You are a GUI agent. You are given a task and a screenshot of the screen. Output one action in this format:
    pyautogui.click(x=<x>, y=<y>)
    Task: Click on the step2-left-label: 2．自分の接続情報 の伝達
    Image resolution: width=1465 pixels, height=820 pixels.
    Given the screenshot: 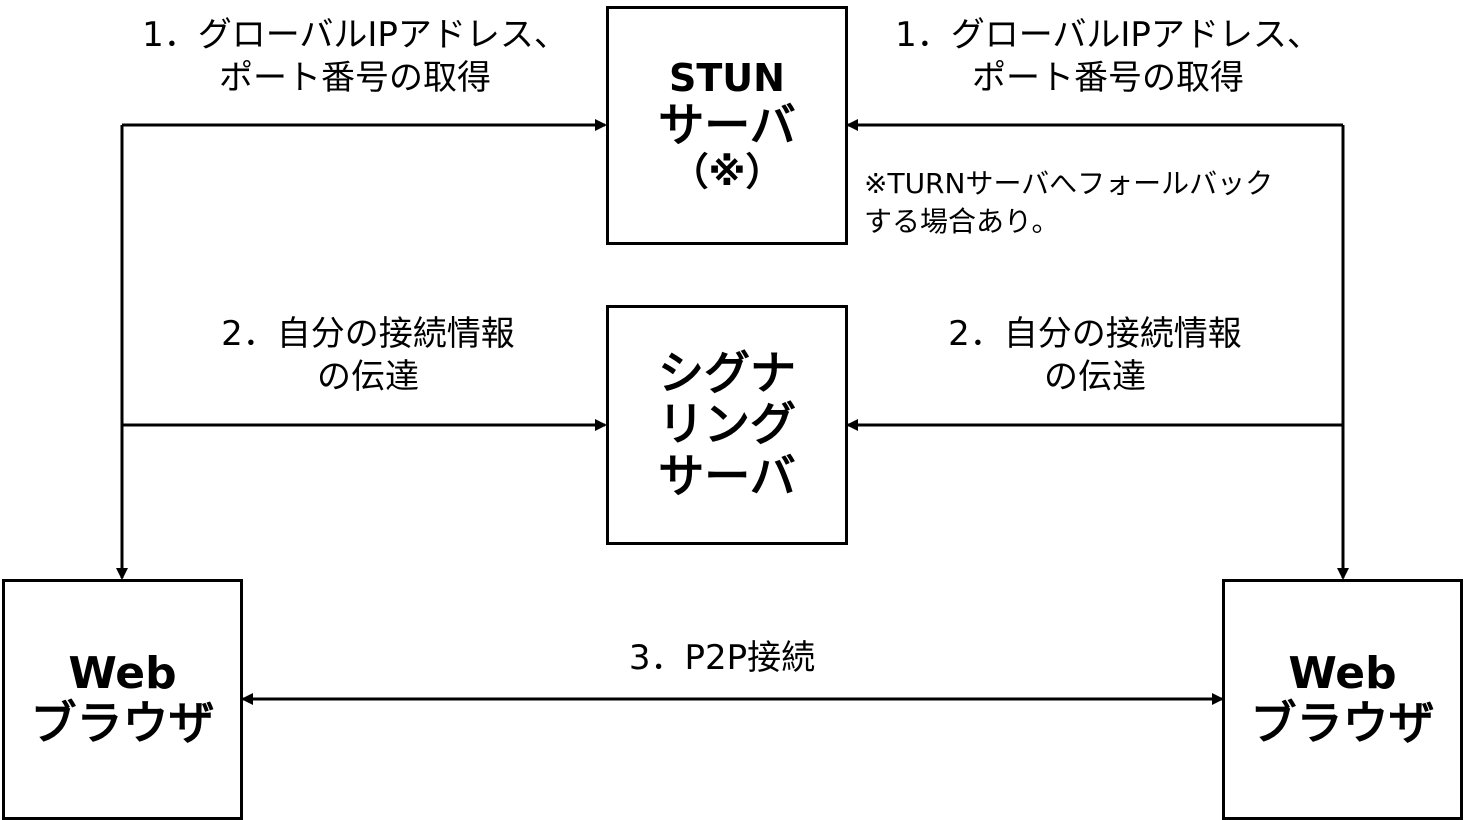 What is the action you would take?
    pyautogui.click(x=368, y=355)
    